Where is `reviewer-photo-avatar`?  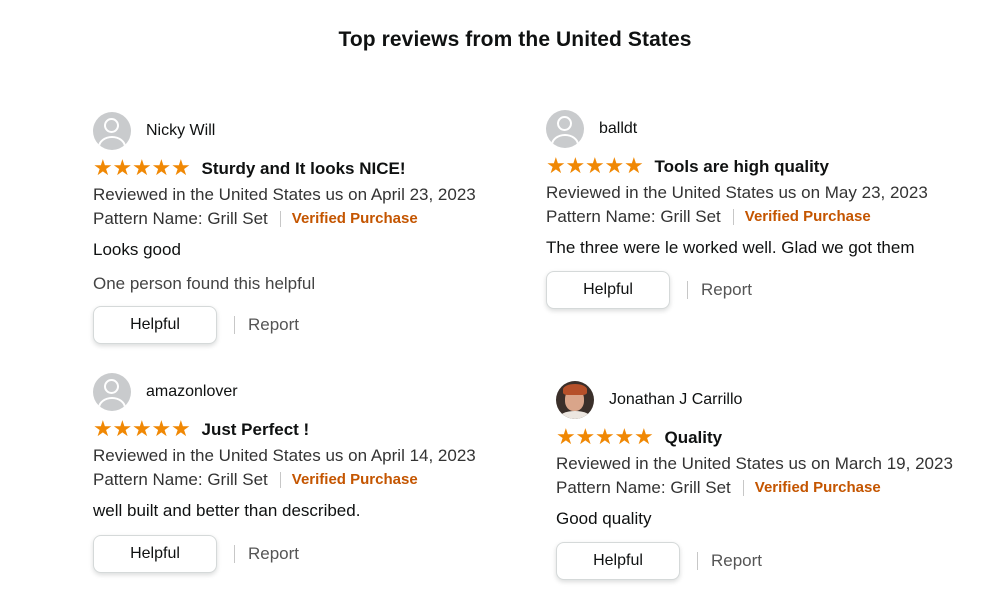 reviewer-photo-avatar is located at coordinates (575, 400).